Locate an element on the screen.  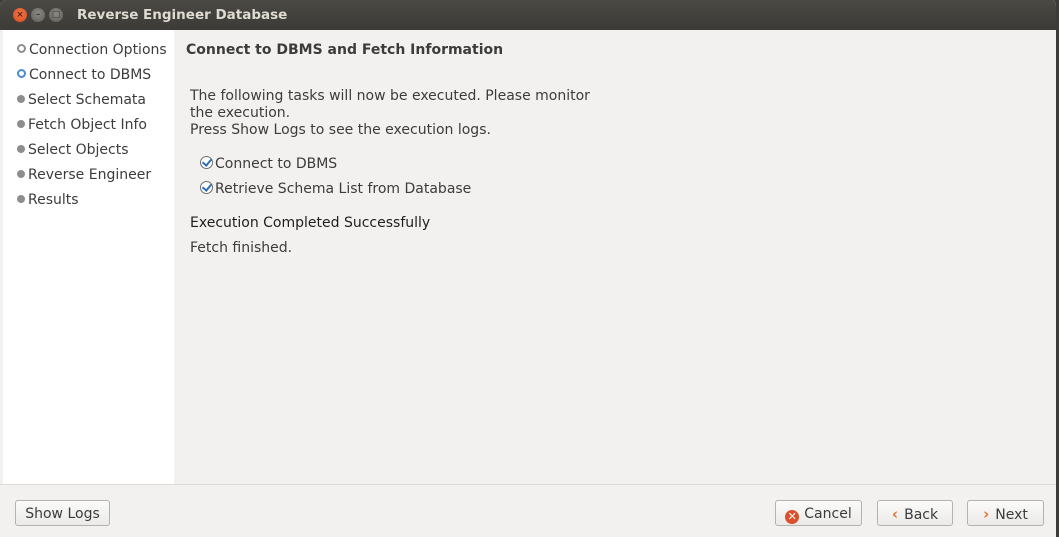
cancel-icon: ✕ is located at coordinates (792, 517).